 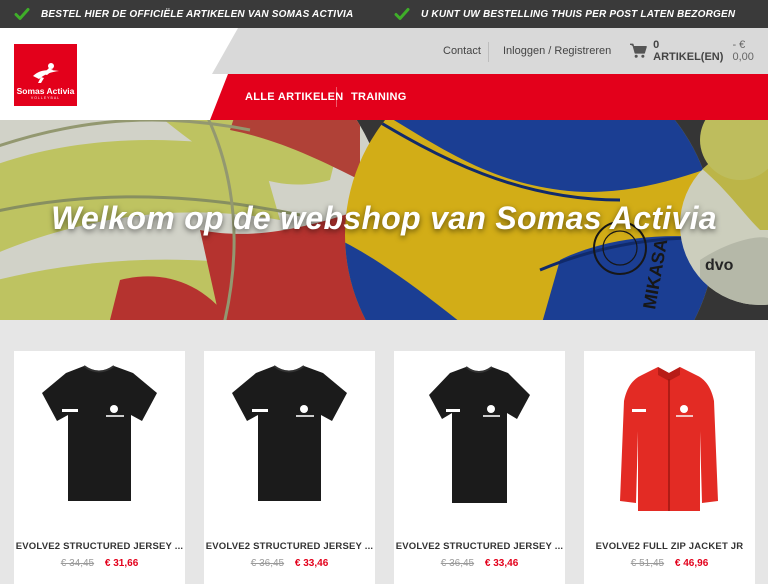 I want to click on logo-figure-icon, so click(x=45, y=73).